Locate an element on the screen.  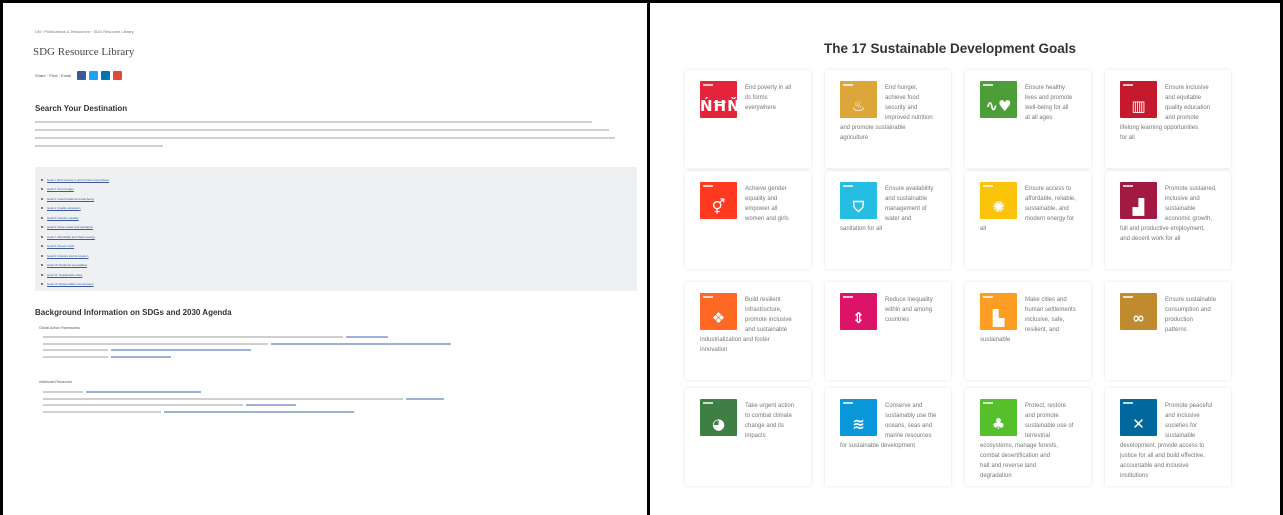
goal-description-line: Ensure access to is located at coordinates (1048, 189).